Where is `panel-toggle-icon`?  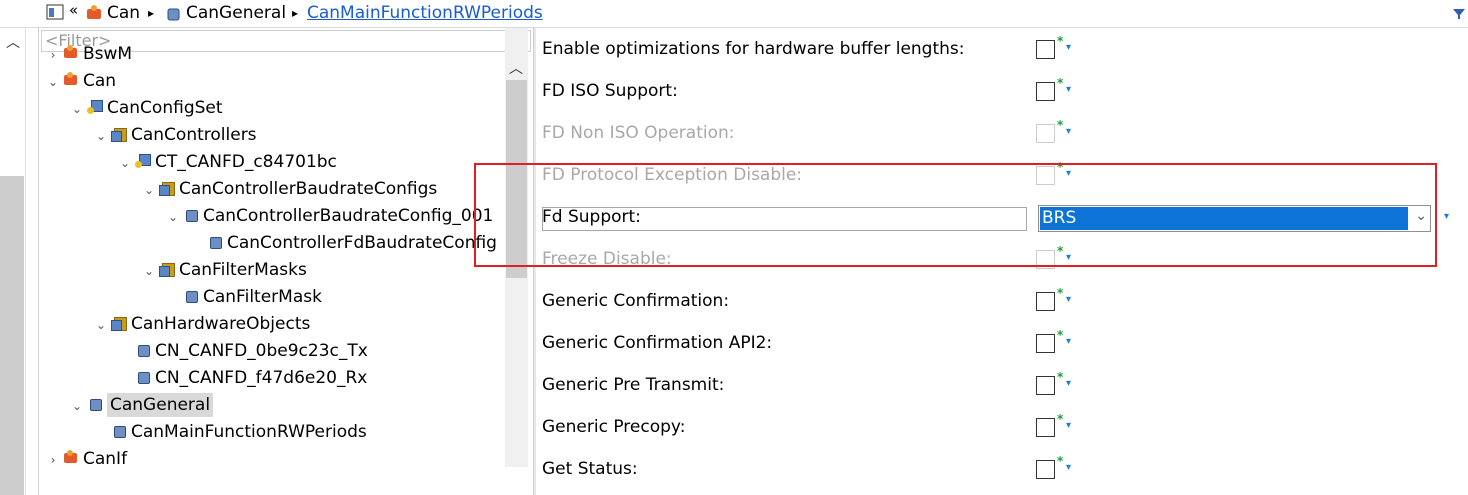 panel-toggle-icon is located at coordinates (55, 14).